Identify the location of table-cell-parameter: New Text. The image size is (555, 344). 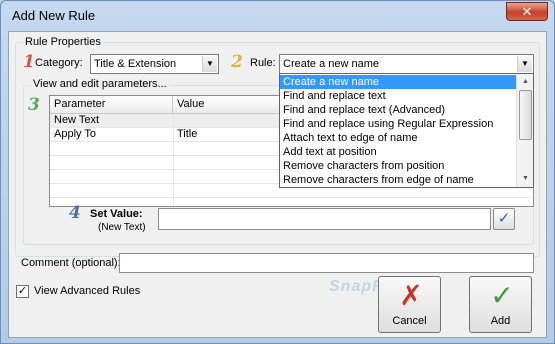
(77, 120).